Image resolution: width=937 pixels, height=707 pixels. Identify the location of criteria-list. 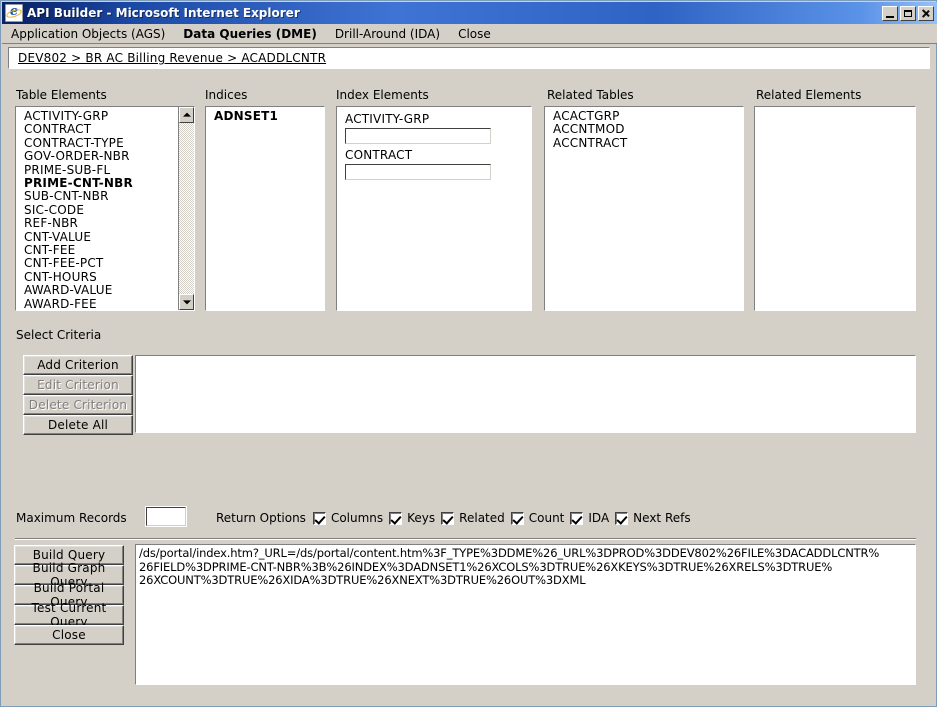
(525, 394).